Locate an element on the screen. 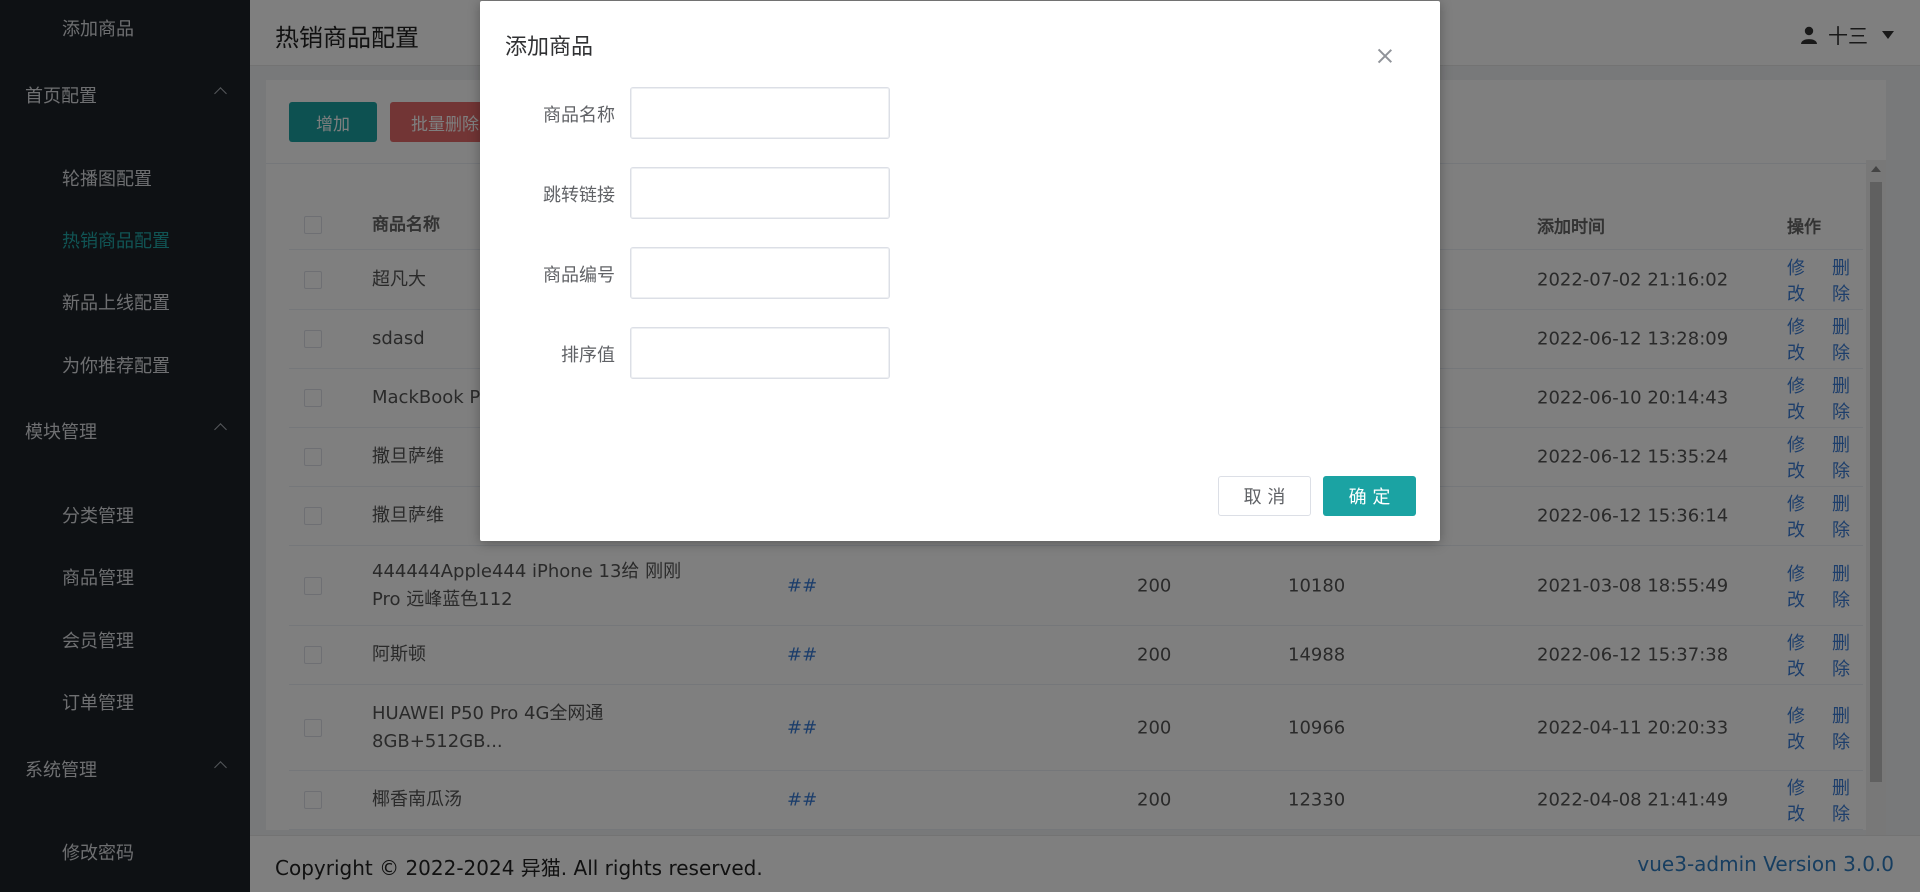 The image size is (1920, 892). form-row: 跳转链接 is located at coordinates (960, 193).